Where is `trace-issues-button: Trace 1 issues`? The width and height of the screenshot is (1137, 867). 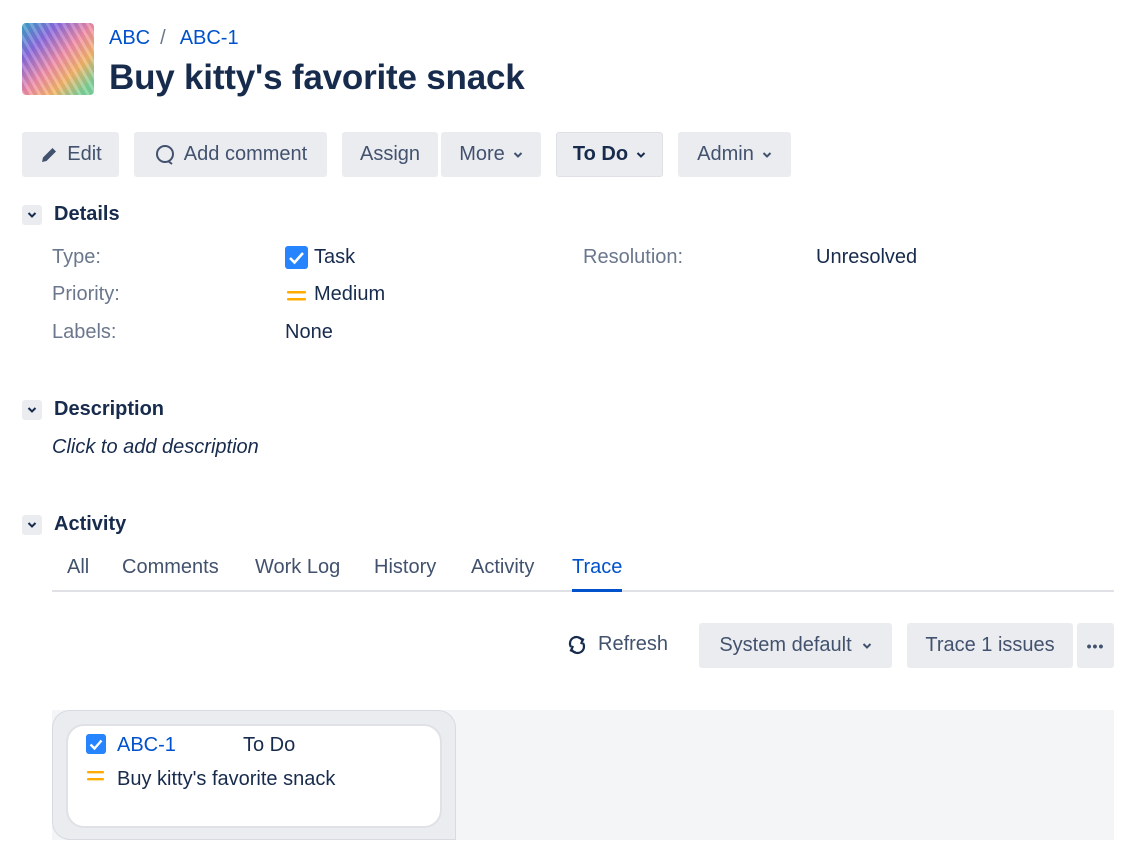 trace-issues-button: Trace 1 issues is located at coordinates (990, 645).